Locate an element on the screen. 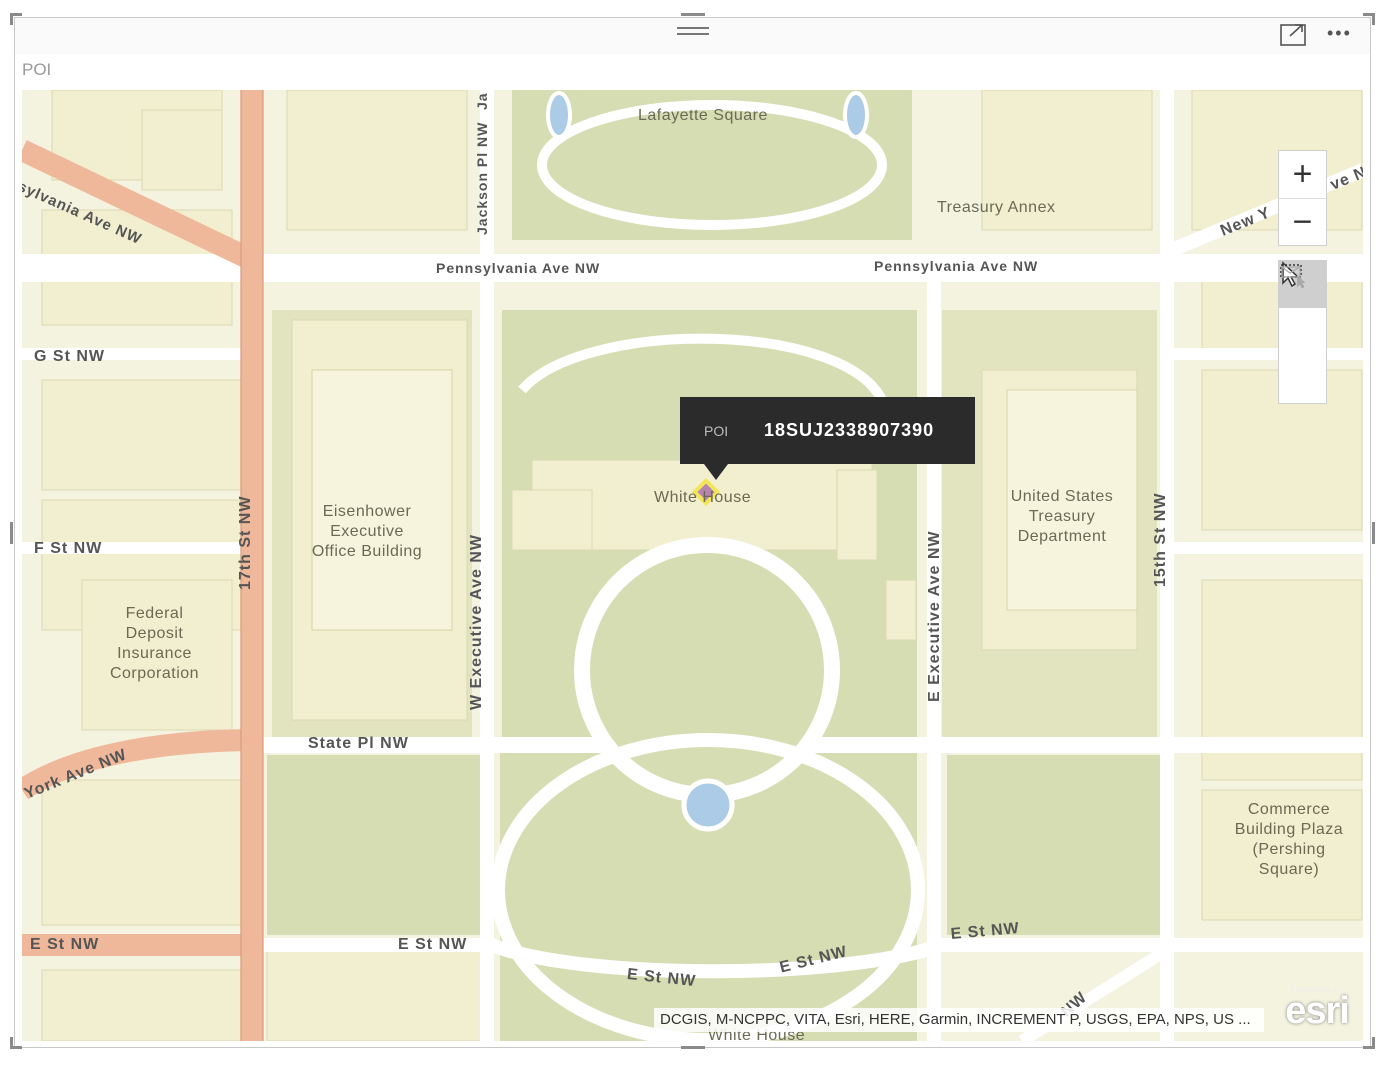 This screenshot has height=1069, width=1387. rectangle-select-button is located at coordinates (1302, 309).